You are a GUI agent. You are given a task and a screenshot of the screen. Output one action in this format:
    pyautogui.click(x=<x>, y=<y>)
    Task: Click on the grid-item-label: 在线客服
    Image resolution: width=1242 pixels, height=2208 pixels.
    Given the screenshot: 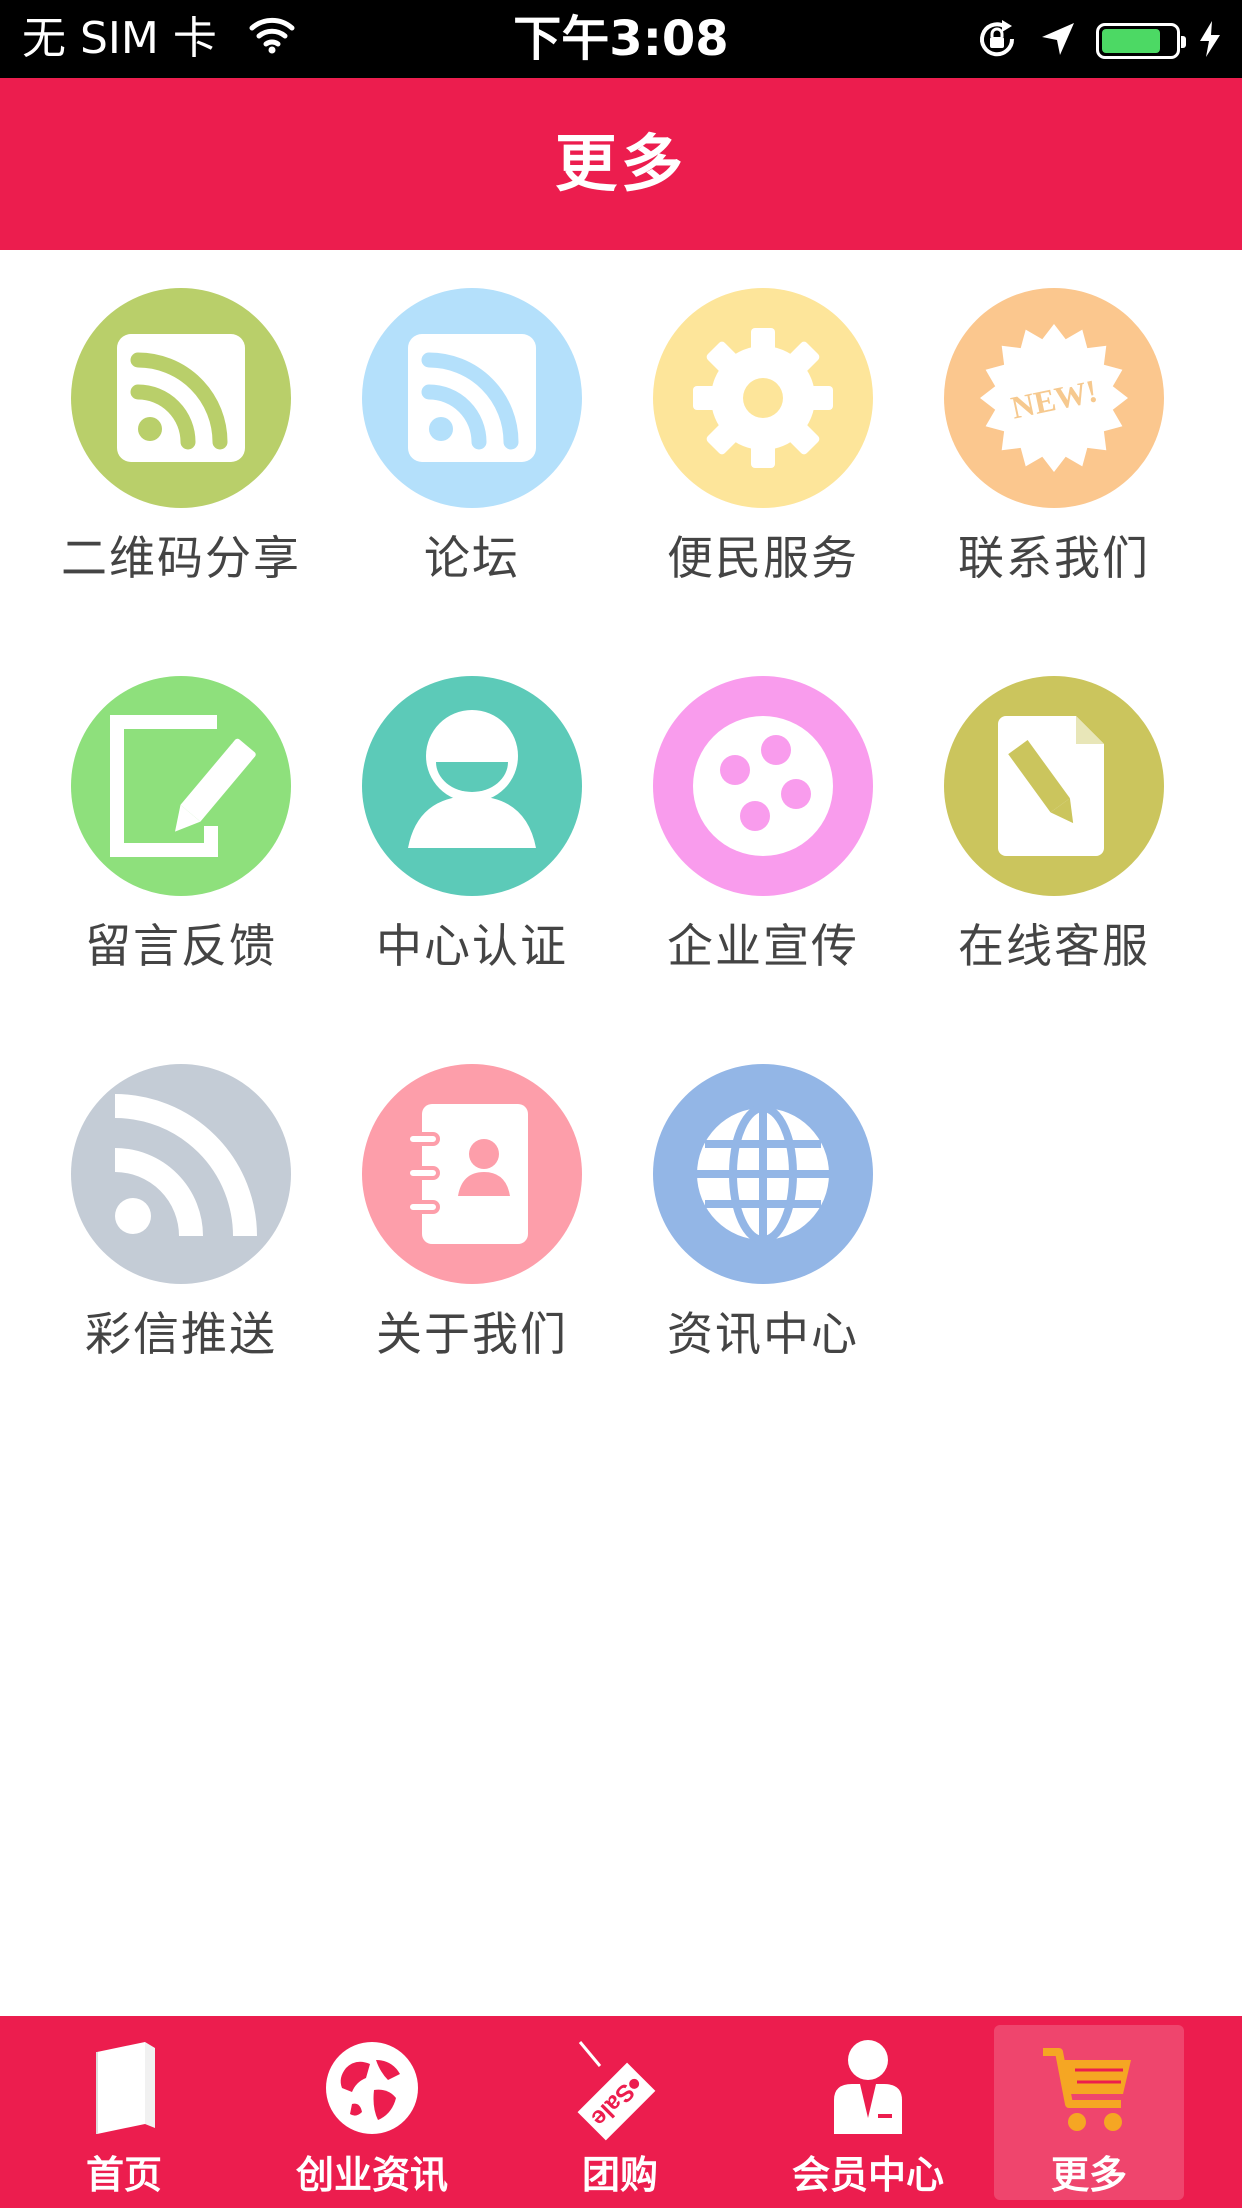 What is the action you would take?
    pyautogui.click(x=1054, y=946)
    